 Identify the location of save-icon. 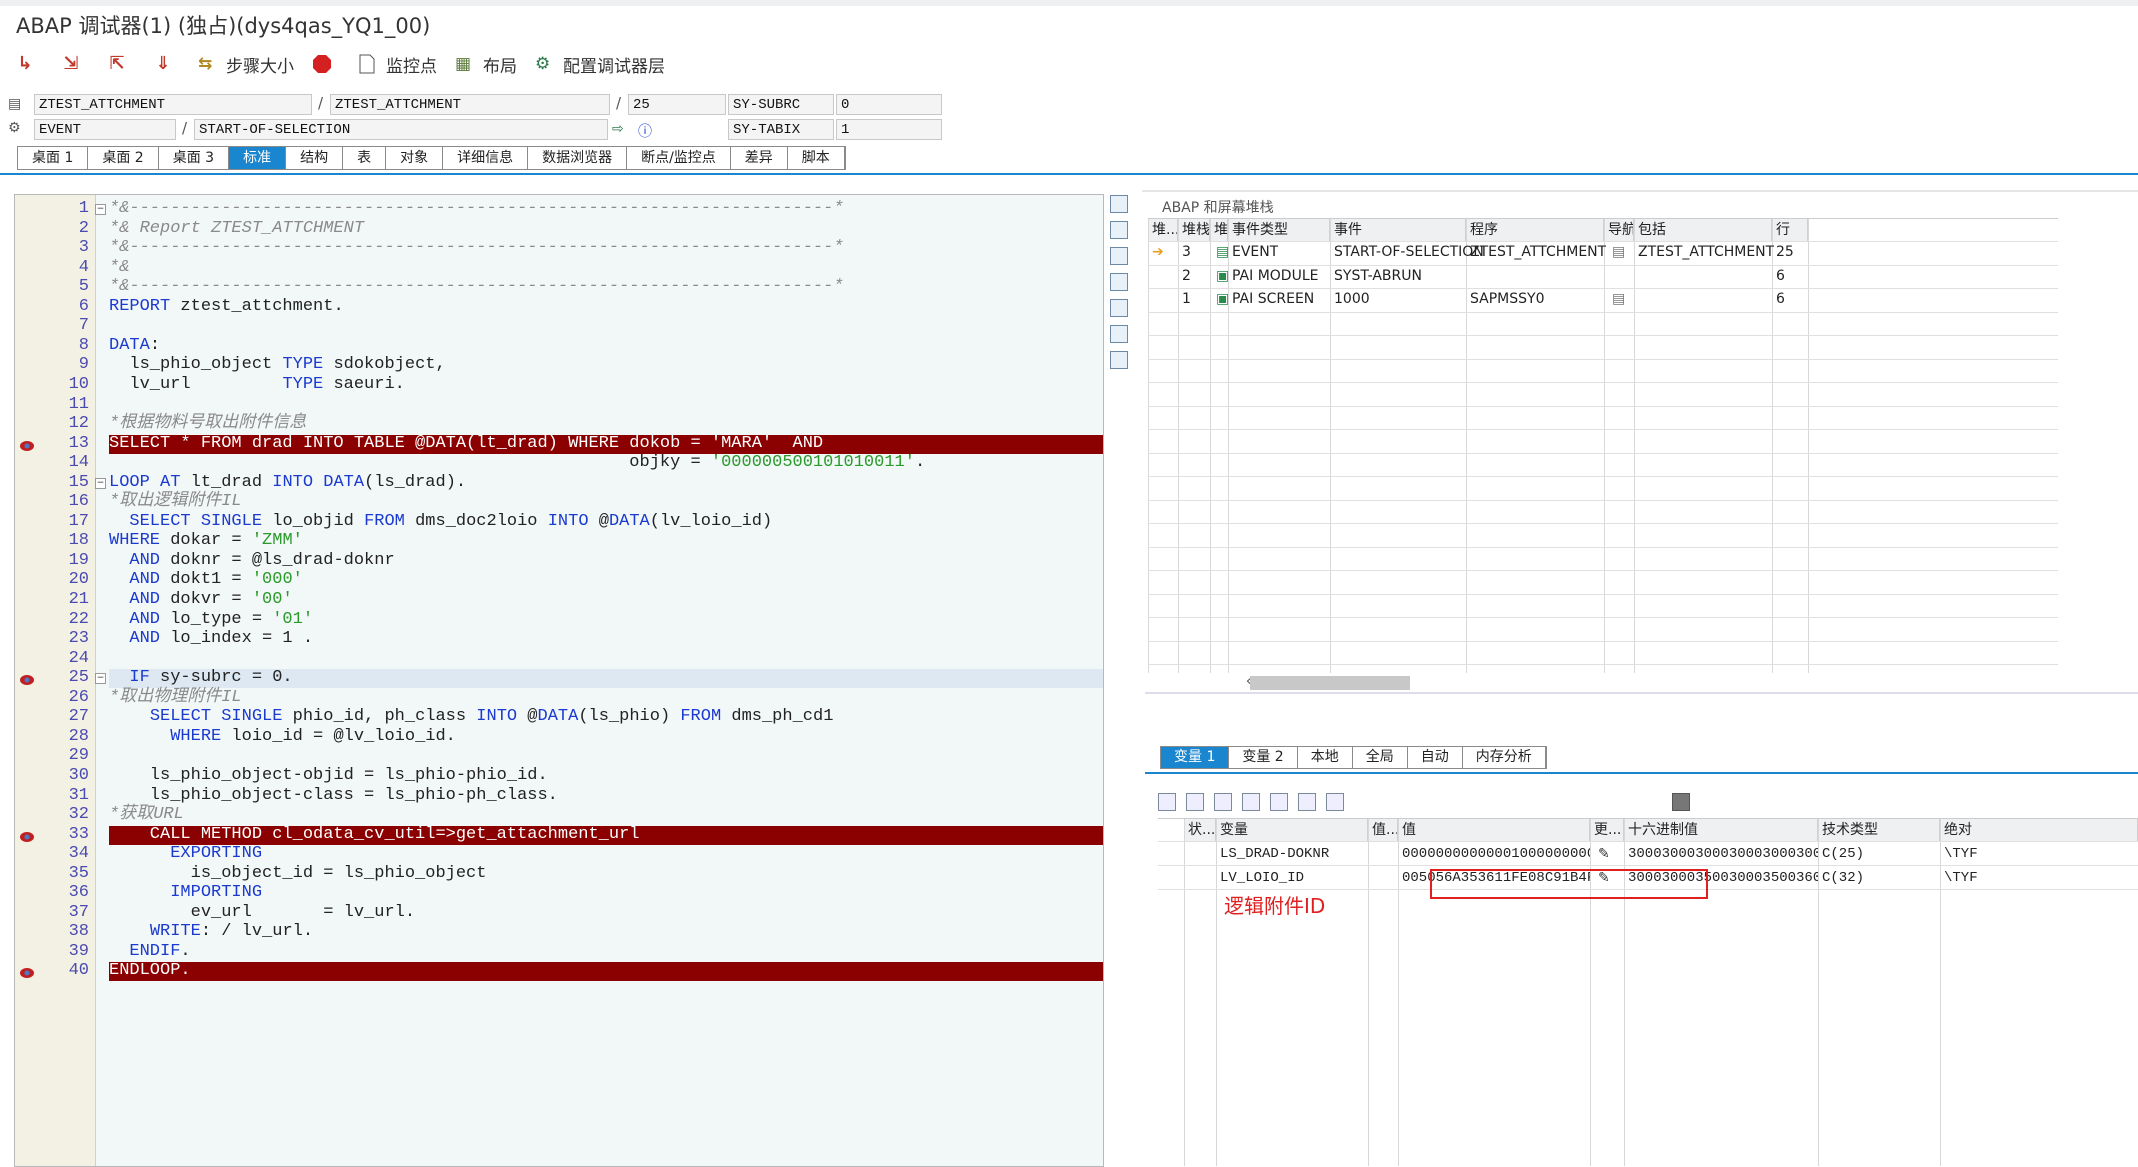
(1681, 802).